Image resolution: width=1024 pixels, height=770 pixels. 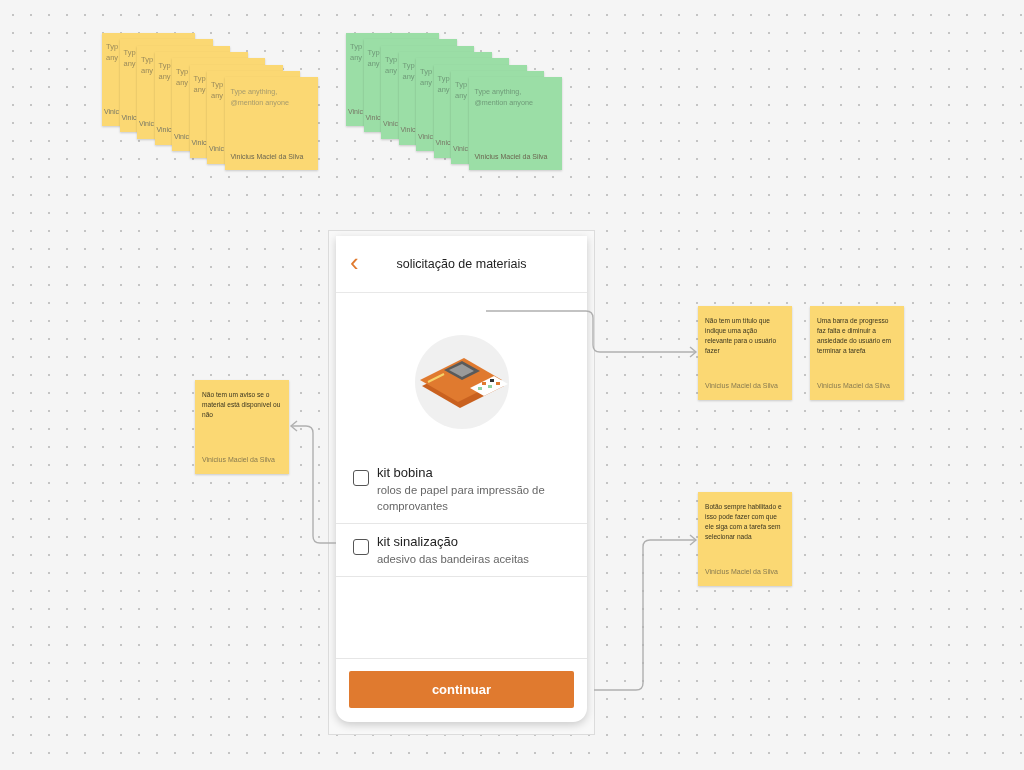 I want to click on item-title: kit bobina, so click(x=405, y=473).